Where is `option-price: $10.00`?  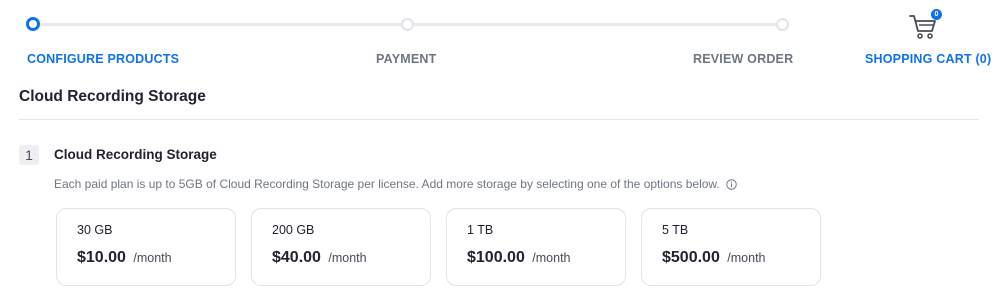
option-price: $10.00 is located at coordinates (101, 257).